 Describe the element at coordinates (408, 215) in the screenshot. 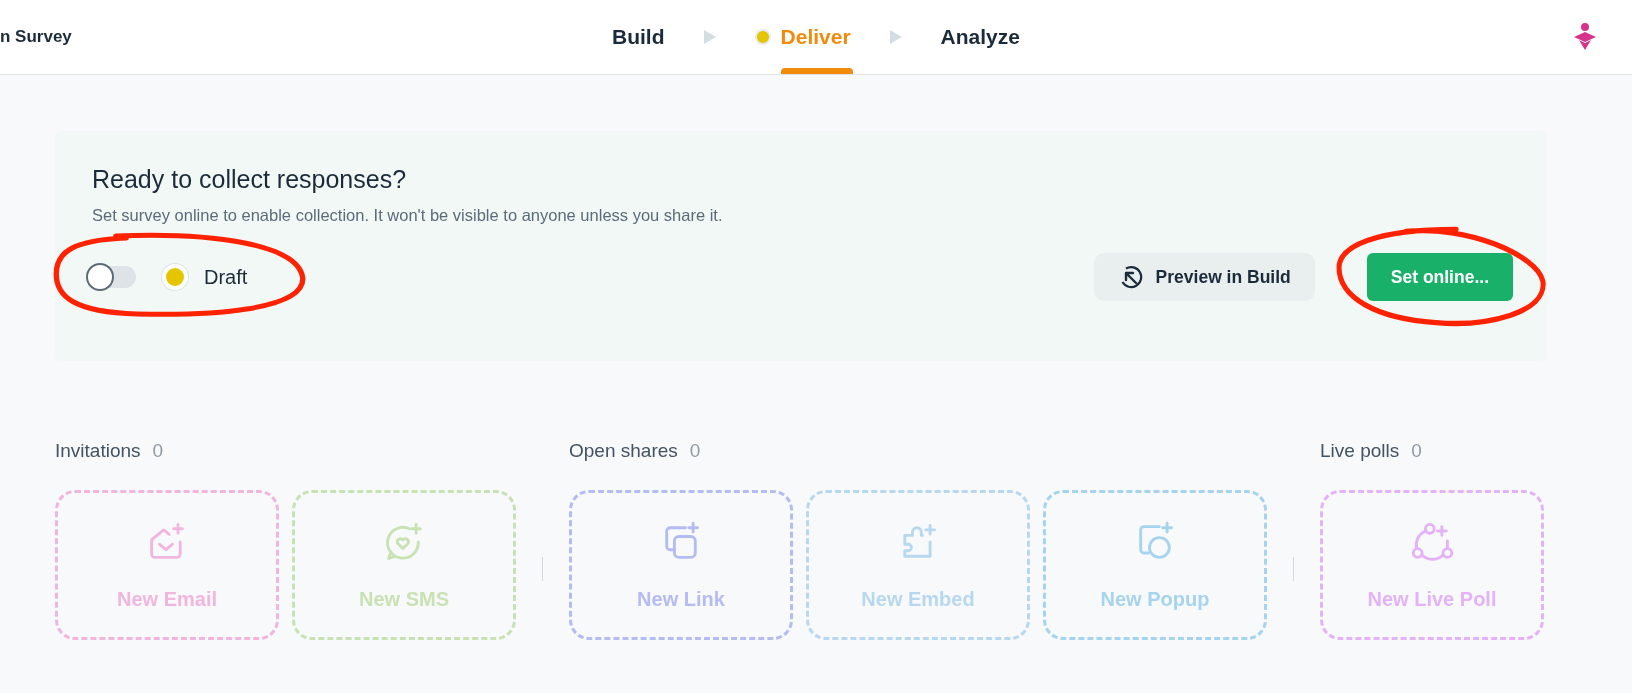

I see `panel-subtitle: Set survey online to enable collection. It won't be visible to anyone unless you share it.` at that location.